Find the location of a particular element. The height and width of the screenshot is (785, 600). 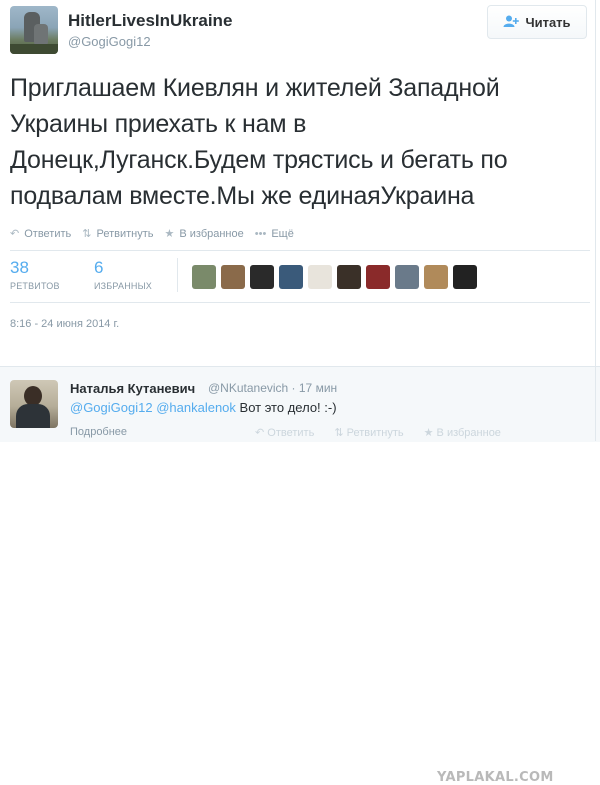

follow-label: Читать is located at coordinates (548, 22).